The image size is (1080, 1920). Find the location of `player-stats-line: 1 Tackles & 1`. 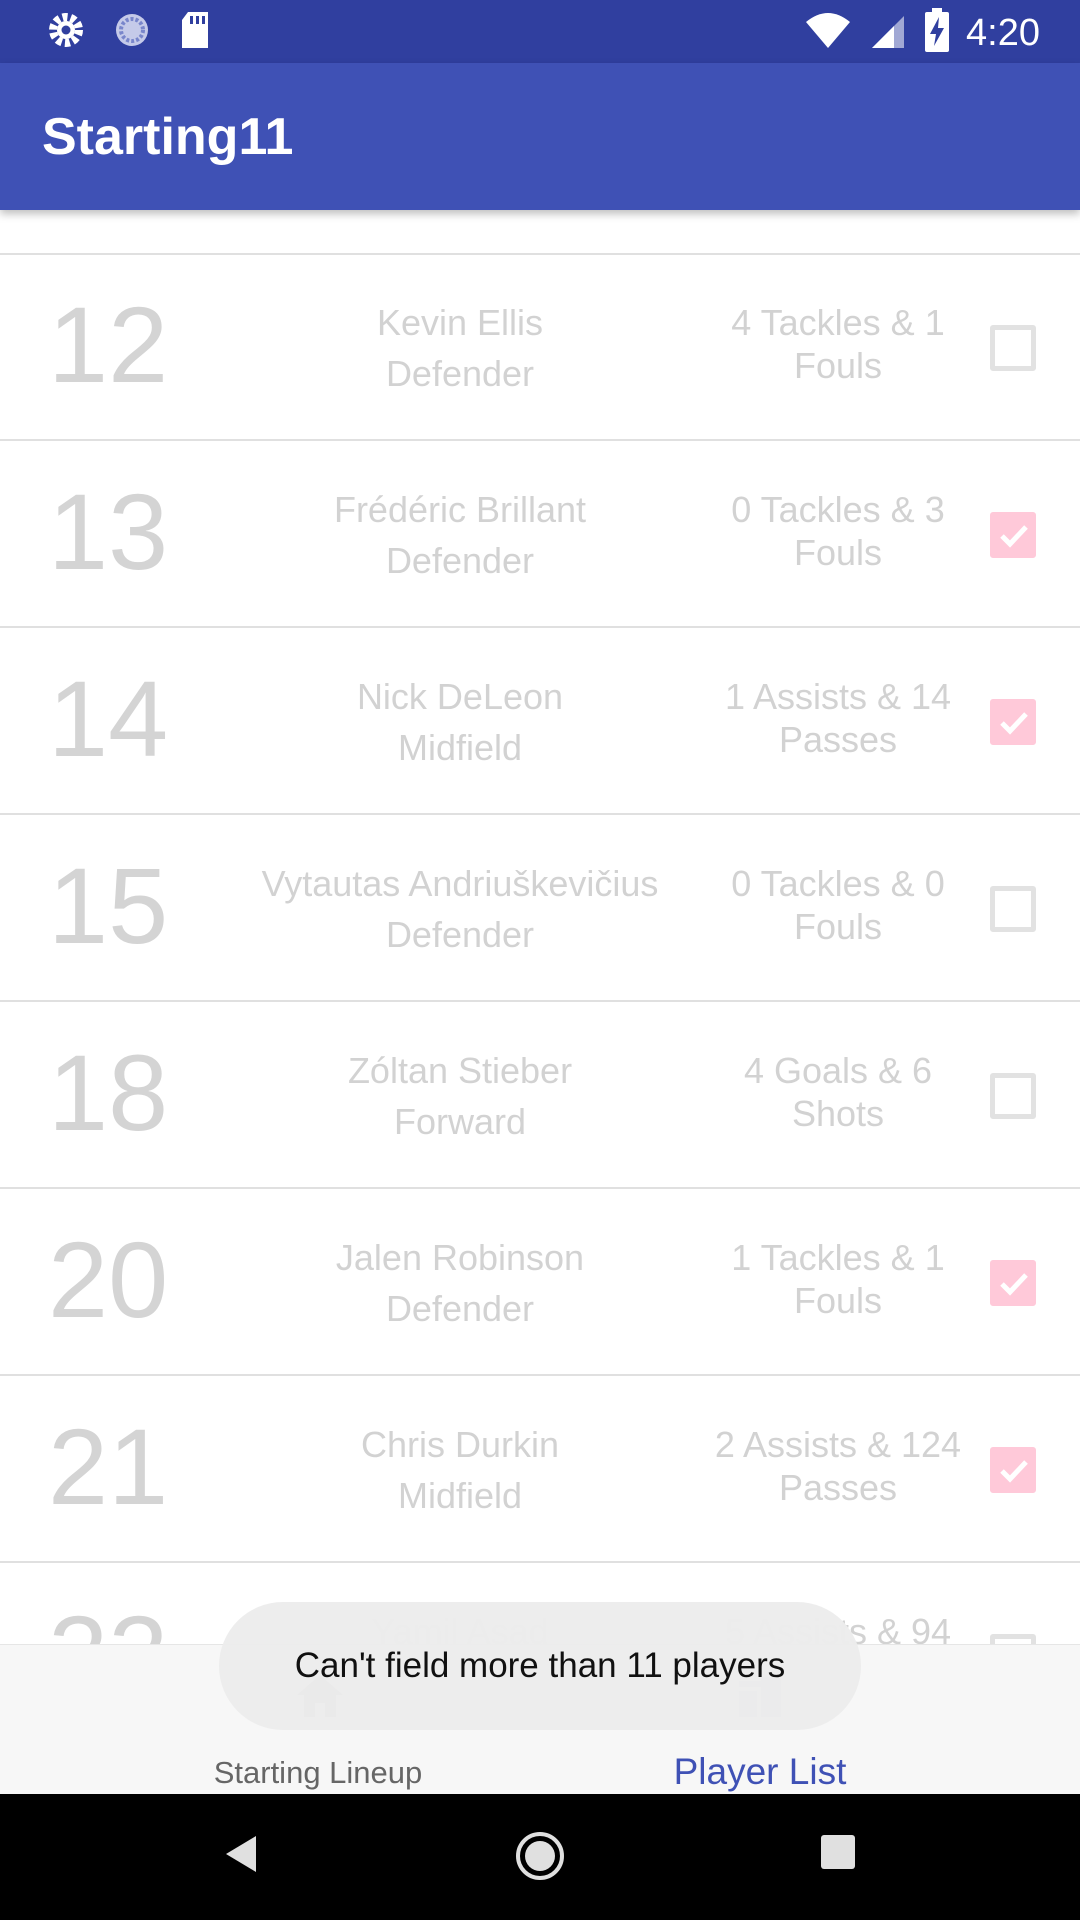

player-stats-line: 1 Tackles & 1 is located at coordinates (838, 1257).